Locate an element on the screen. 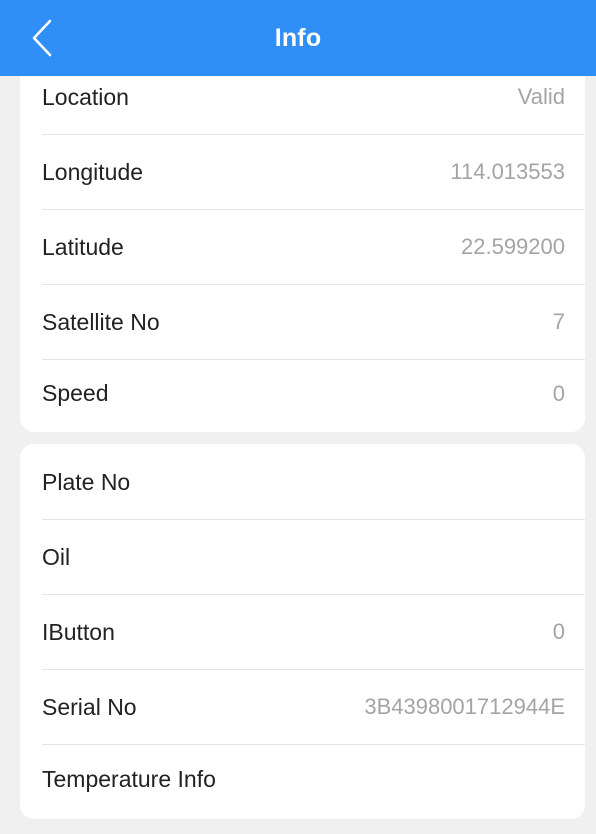  row-label: Longitude is located at coordinates (93, 171).